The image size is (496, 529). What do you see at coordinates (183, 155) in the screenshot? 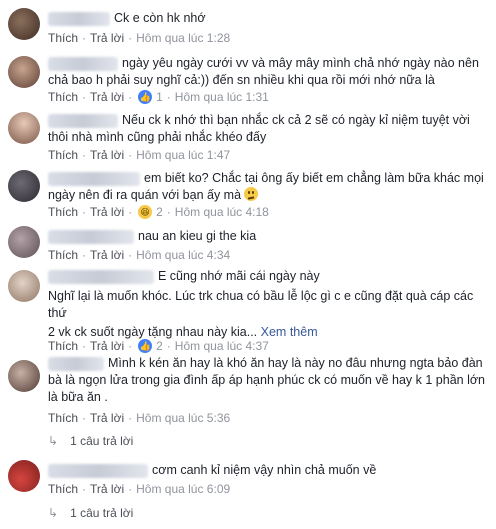
I see `timestamp: Hôm qua lúc 1:47` at bounding box center [183, 155].